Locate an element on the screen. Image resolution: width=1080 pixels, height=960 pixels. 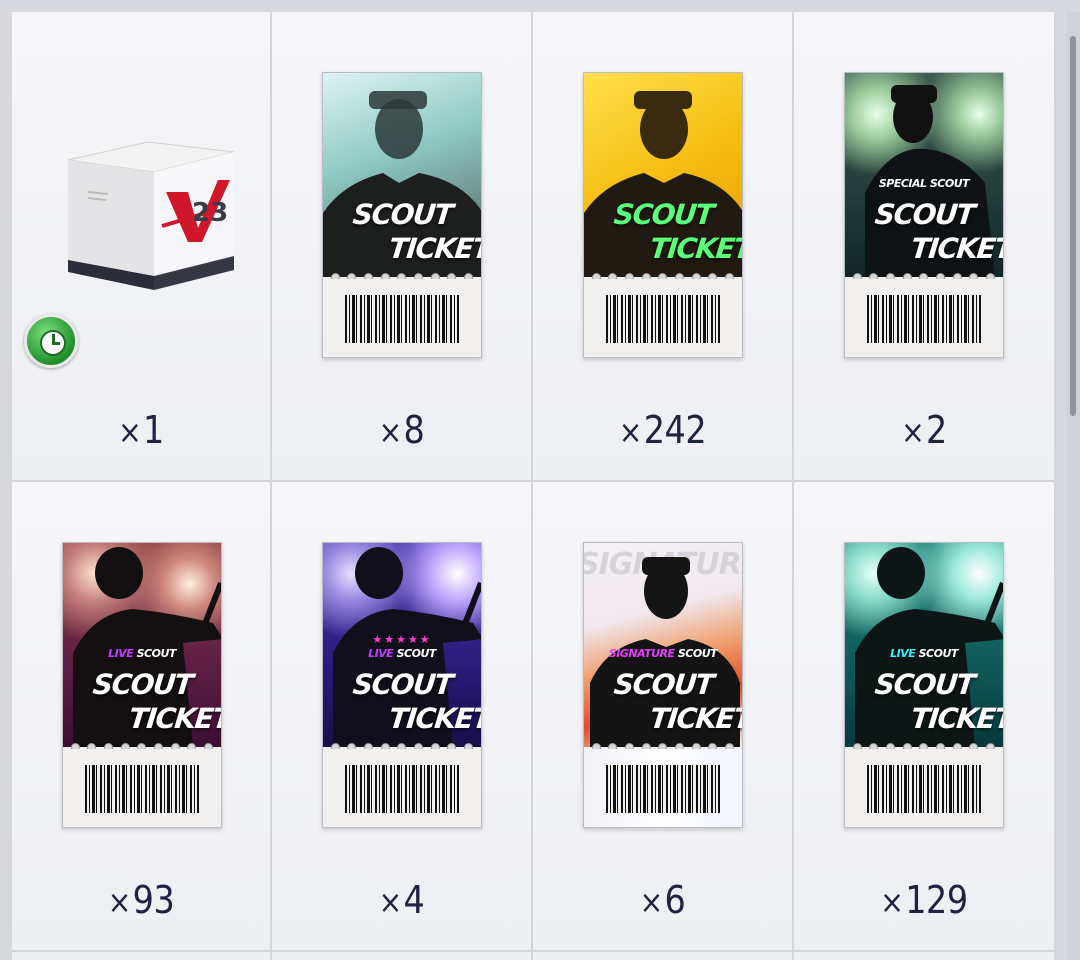
inventory-item-live-scout-ticket: LIVE SCOUT SCOUT TICKET ×93 is located at coordinates (142, 717).